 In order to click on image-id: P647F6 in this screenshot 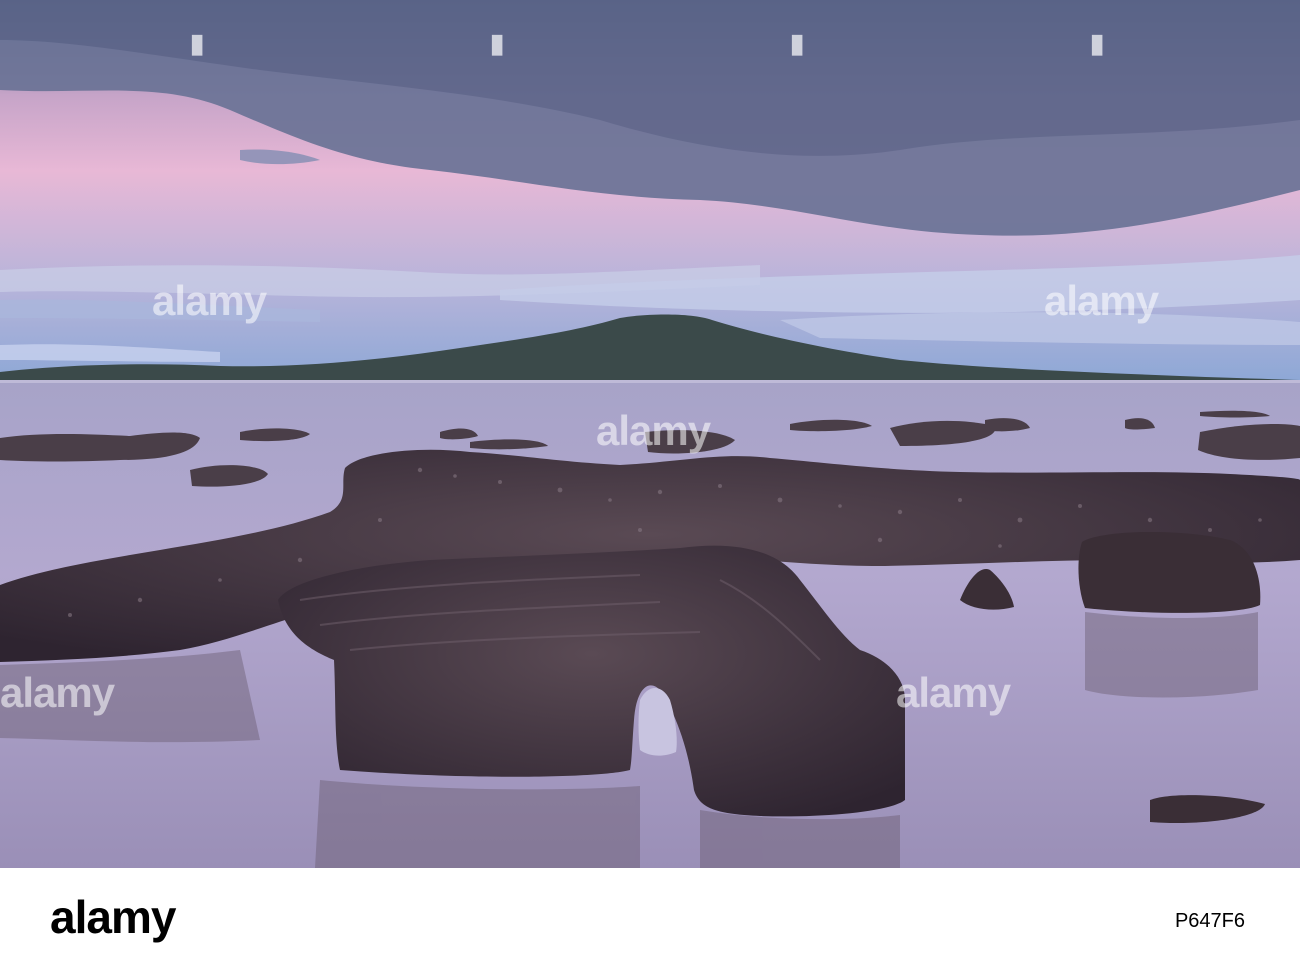, I will do `click(1209, 921)`.